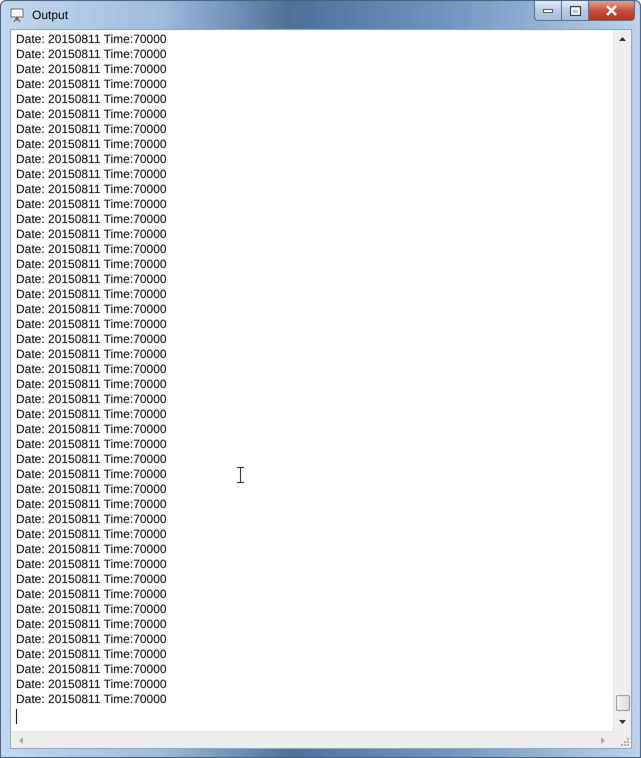 This screenshot has height=758, width=641. I want to click on resize-grip-icon, so click(625, 742).